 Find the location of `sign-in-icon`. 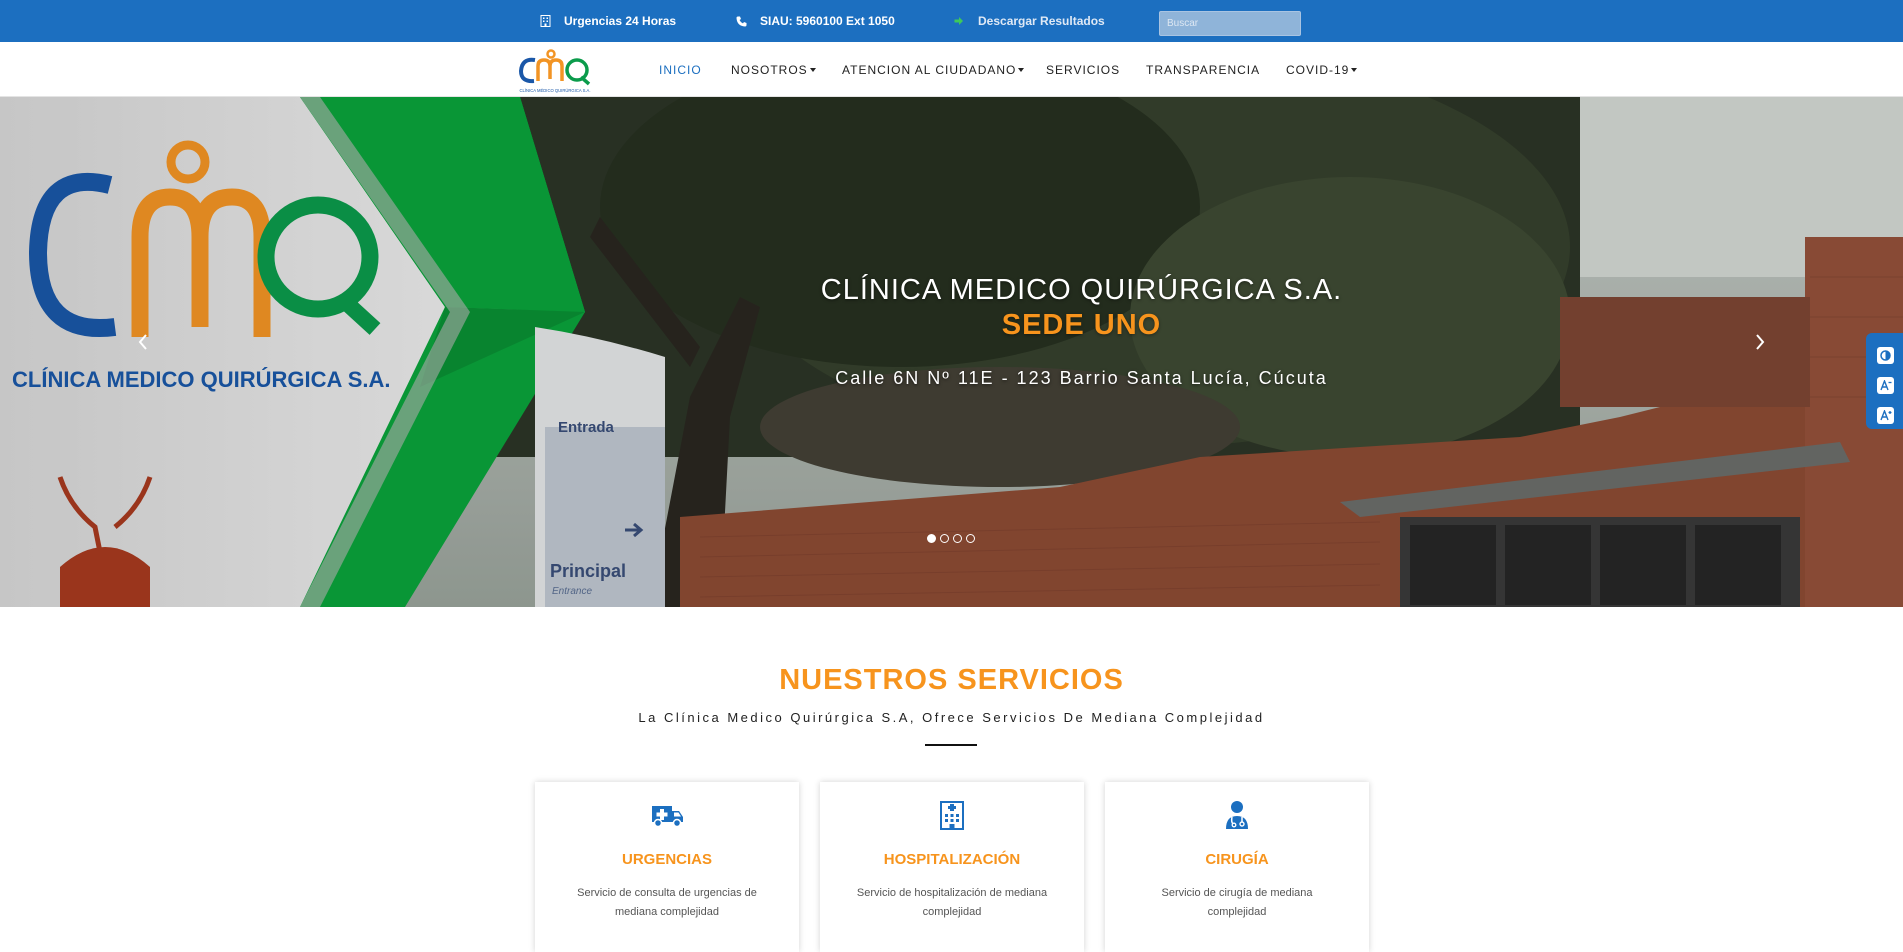

sign-in-icon is located at coordinates (959, 21).